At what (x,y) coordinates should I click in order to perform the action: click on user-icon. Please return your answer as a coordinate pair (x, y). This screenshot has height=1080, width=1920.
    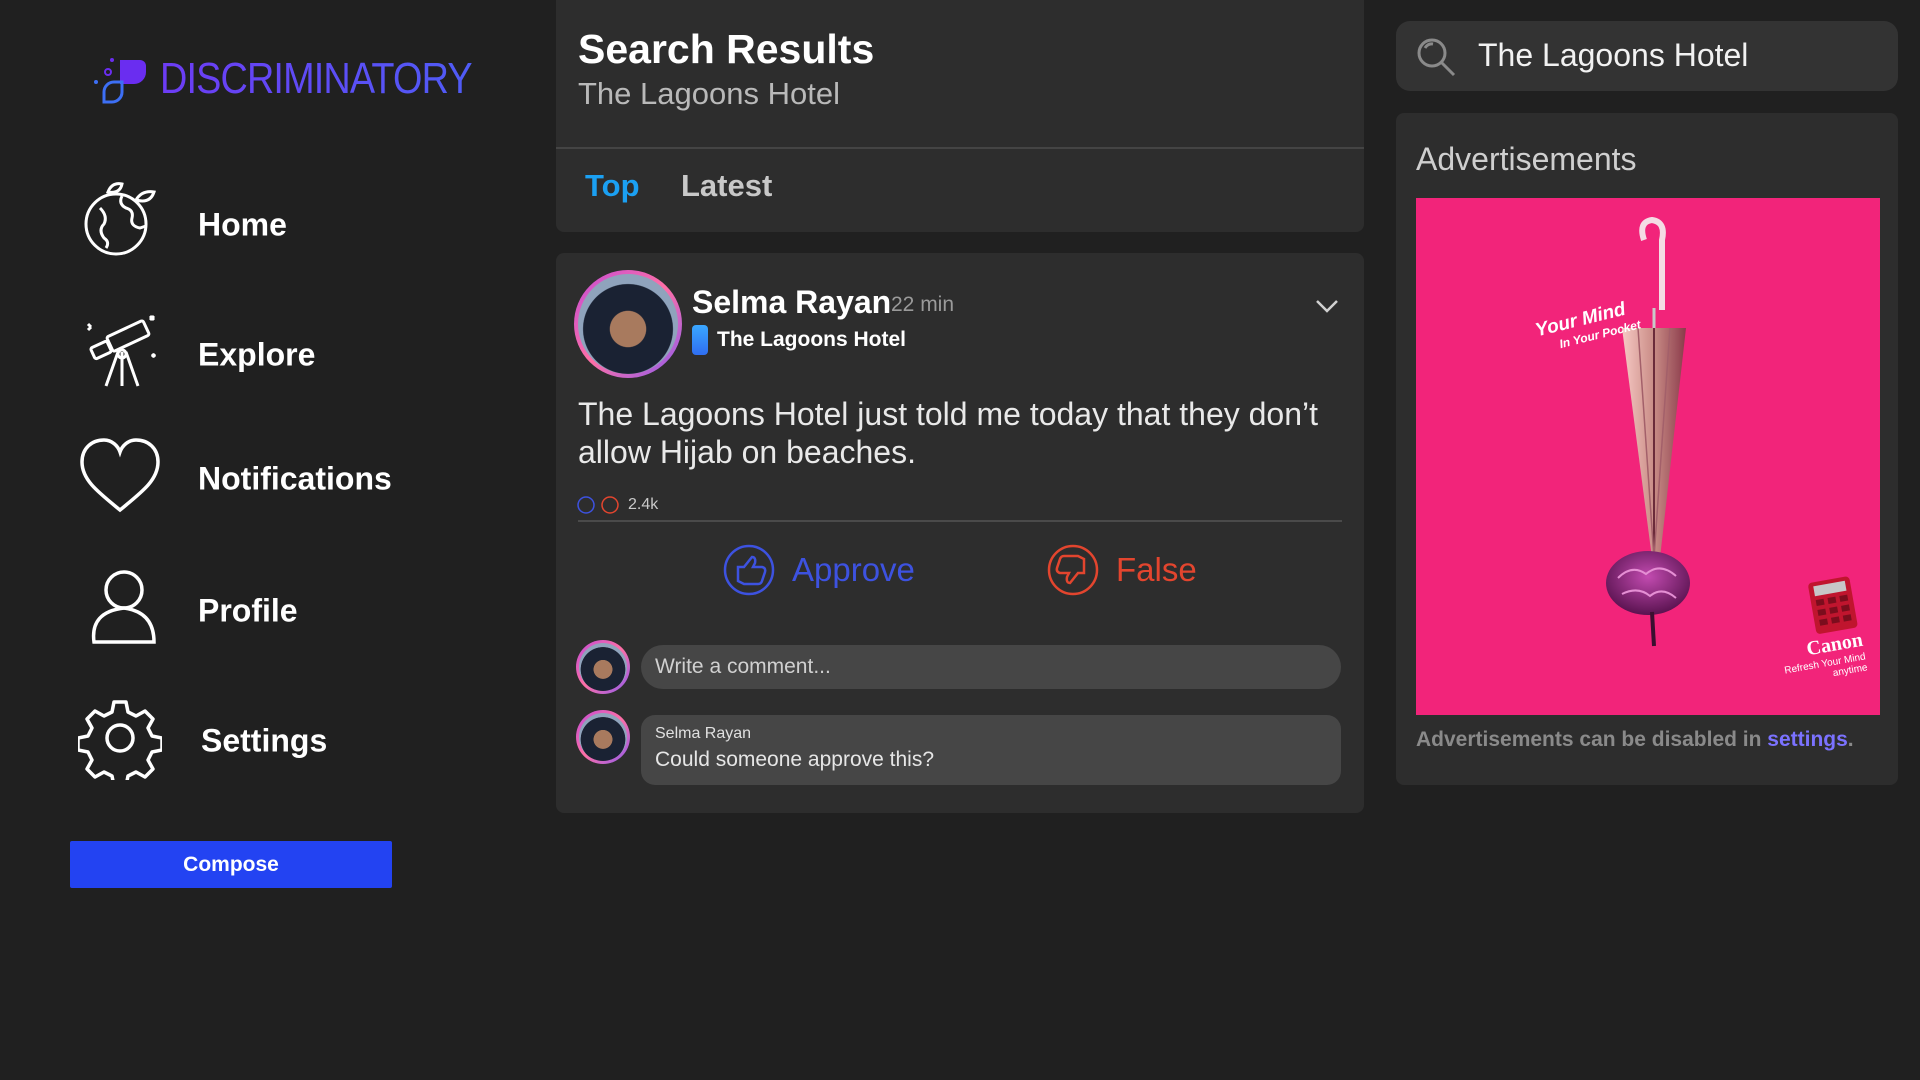
    Looking at the image, I should click on (123, 607).